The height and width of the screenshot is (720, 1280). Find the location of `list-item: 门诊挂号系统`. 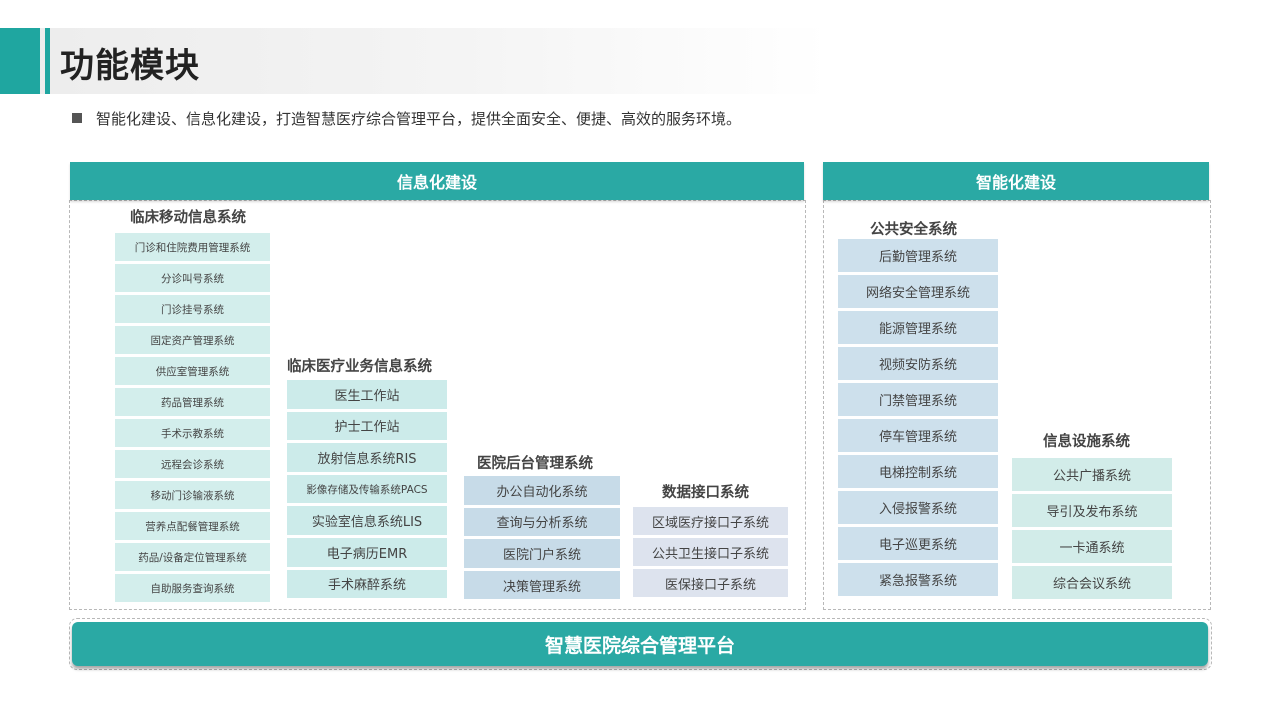

list-item: 门诊挂号系统 is located at coordinates (192, 309).